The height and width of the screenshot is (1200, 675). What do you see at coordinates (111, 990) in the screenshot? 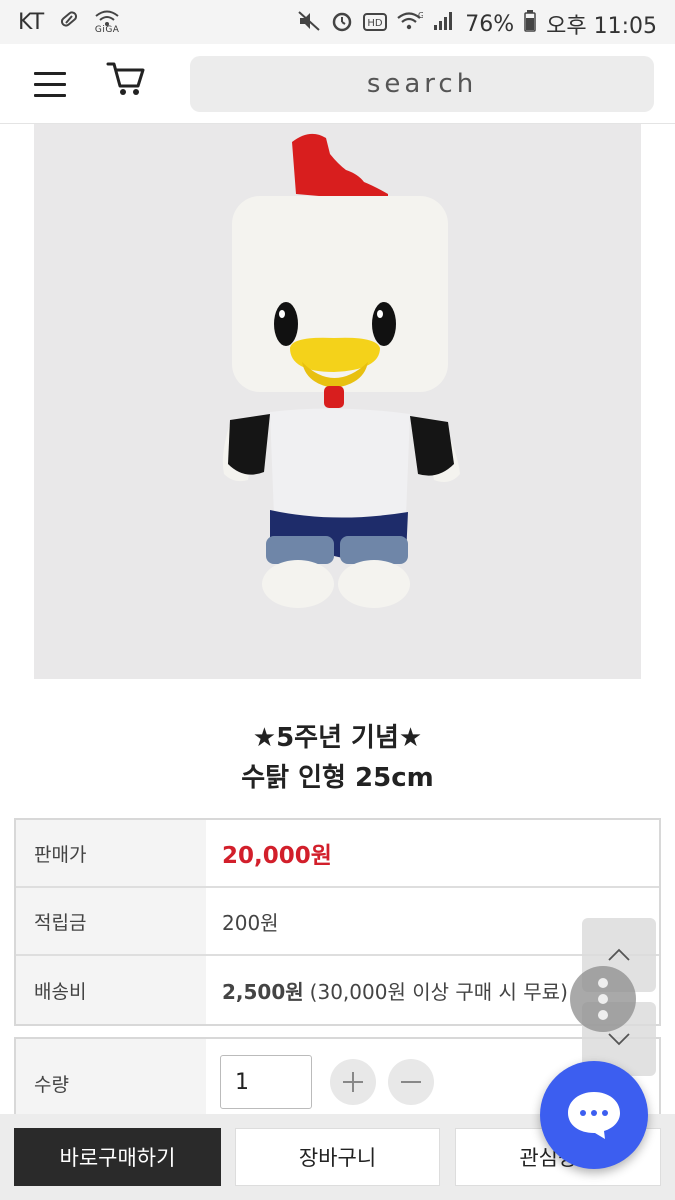
I see `shipping-label: 배송비` at bounding box center [111, 990].